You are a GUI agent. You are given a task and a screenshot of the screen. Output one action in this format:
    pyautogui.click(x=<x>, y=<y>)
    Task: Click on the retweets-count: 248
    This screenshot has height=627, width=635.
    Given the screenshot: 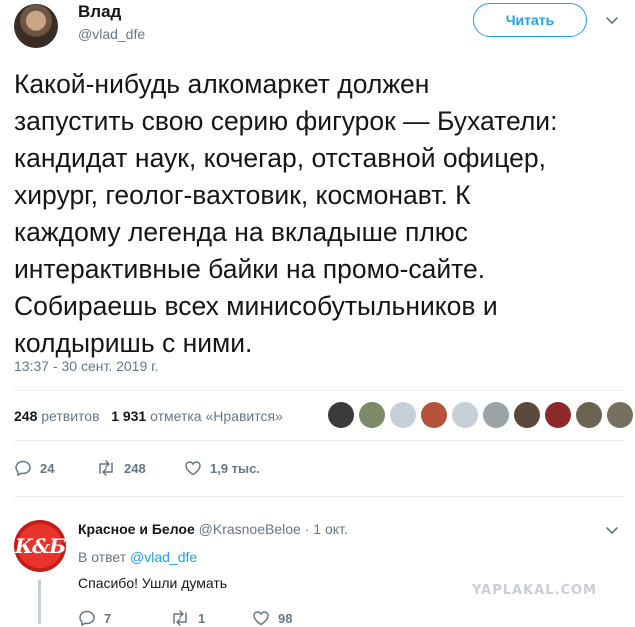 What is the action you would take?
    pyautogui.click(x=26, y=416)
    